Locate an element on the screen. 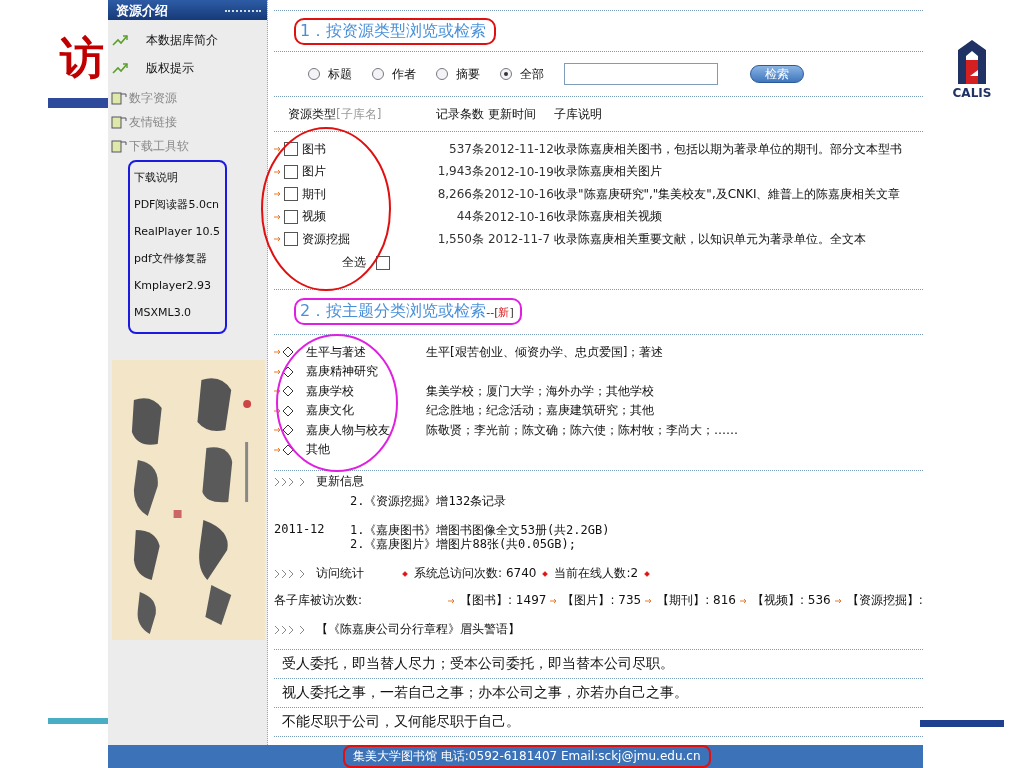 The height and width of the screenshot is (768, 1024). stat-text: 当前在线人数:2 is located at coordinates (596, 573).